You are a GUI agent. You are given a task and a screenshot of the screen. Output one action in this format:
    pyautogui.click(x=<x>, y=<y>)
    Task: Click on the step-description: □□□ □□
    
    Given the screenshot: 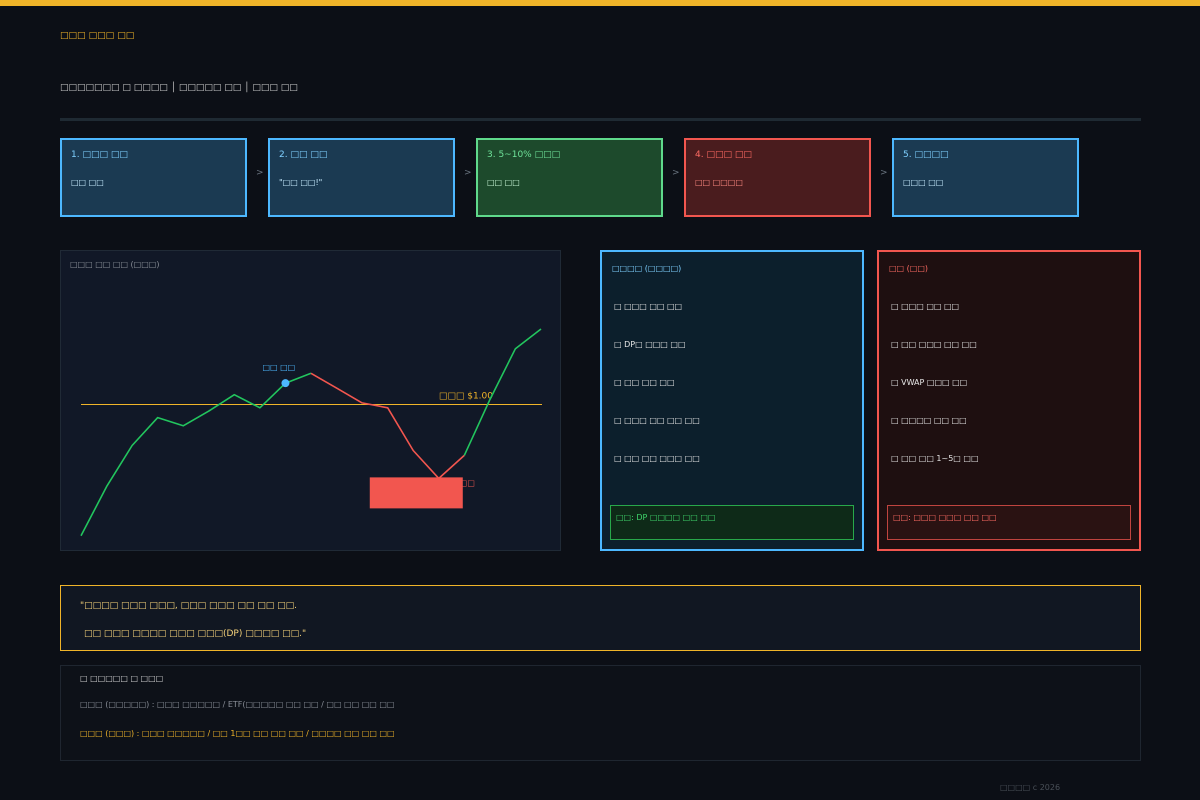 What is the action you would take?
    pyautogui.click(x=923, y=182)
    